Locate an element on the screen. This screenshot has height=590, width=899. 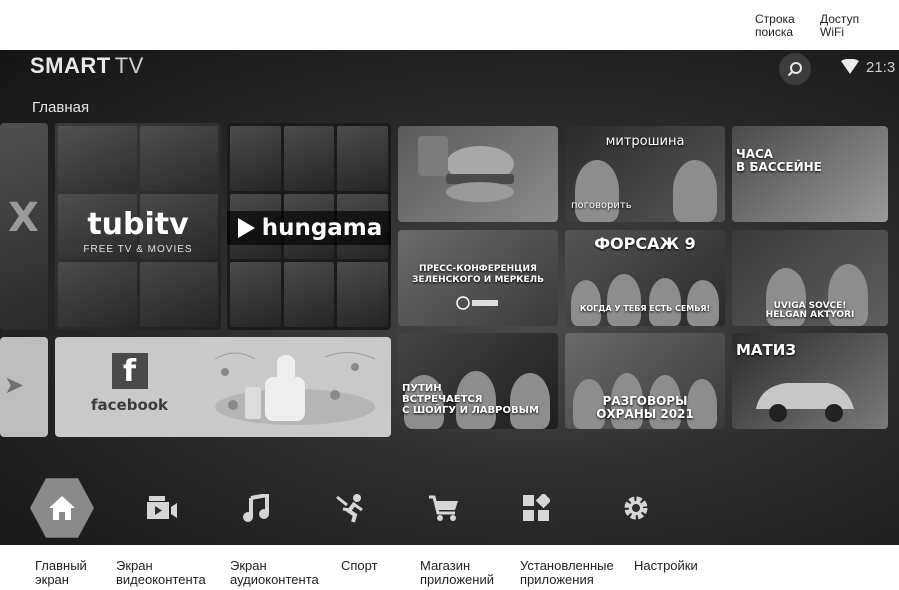
tubitv-name: tubitv is located at coordinates (138, 224).